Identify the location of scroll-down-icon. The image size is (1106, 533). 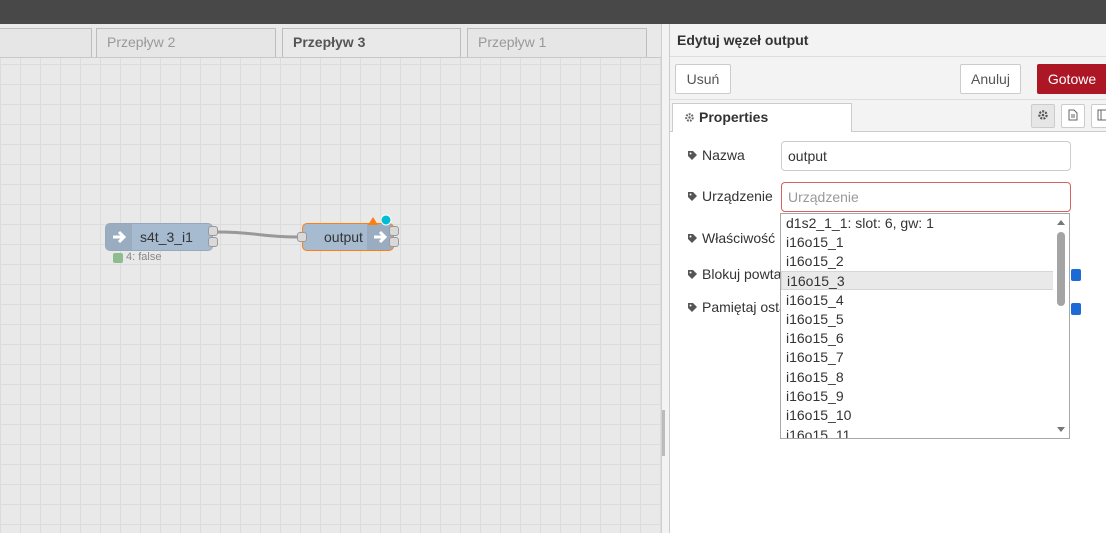
(1061, 429).